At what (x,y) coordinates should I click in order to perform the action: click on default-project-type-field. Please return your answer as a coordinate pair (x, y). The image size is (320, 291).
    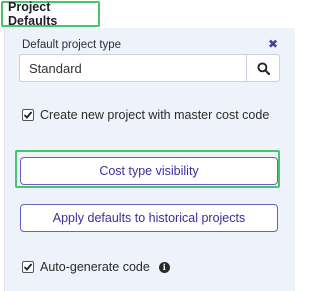
    Looking at the image, I should click on (149, 68).